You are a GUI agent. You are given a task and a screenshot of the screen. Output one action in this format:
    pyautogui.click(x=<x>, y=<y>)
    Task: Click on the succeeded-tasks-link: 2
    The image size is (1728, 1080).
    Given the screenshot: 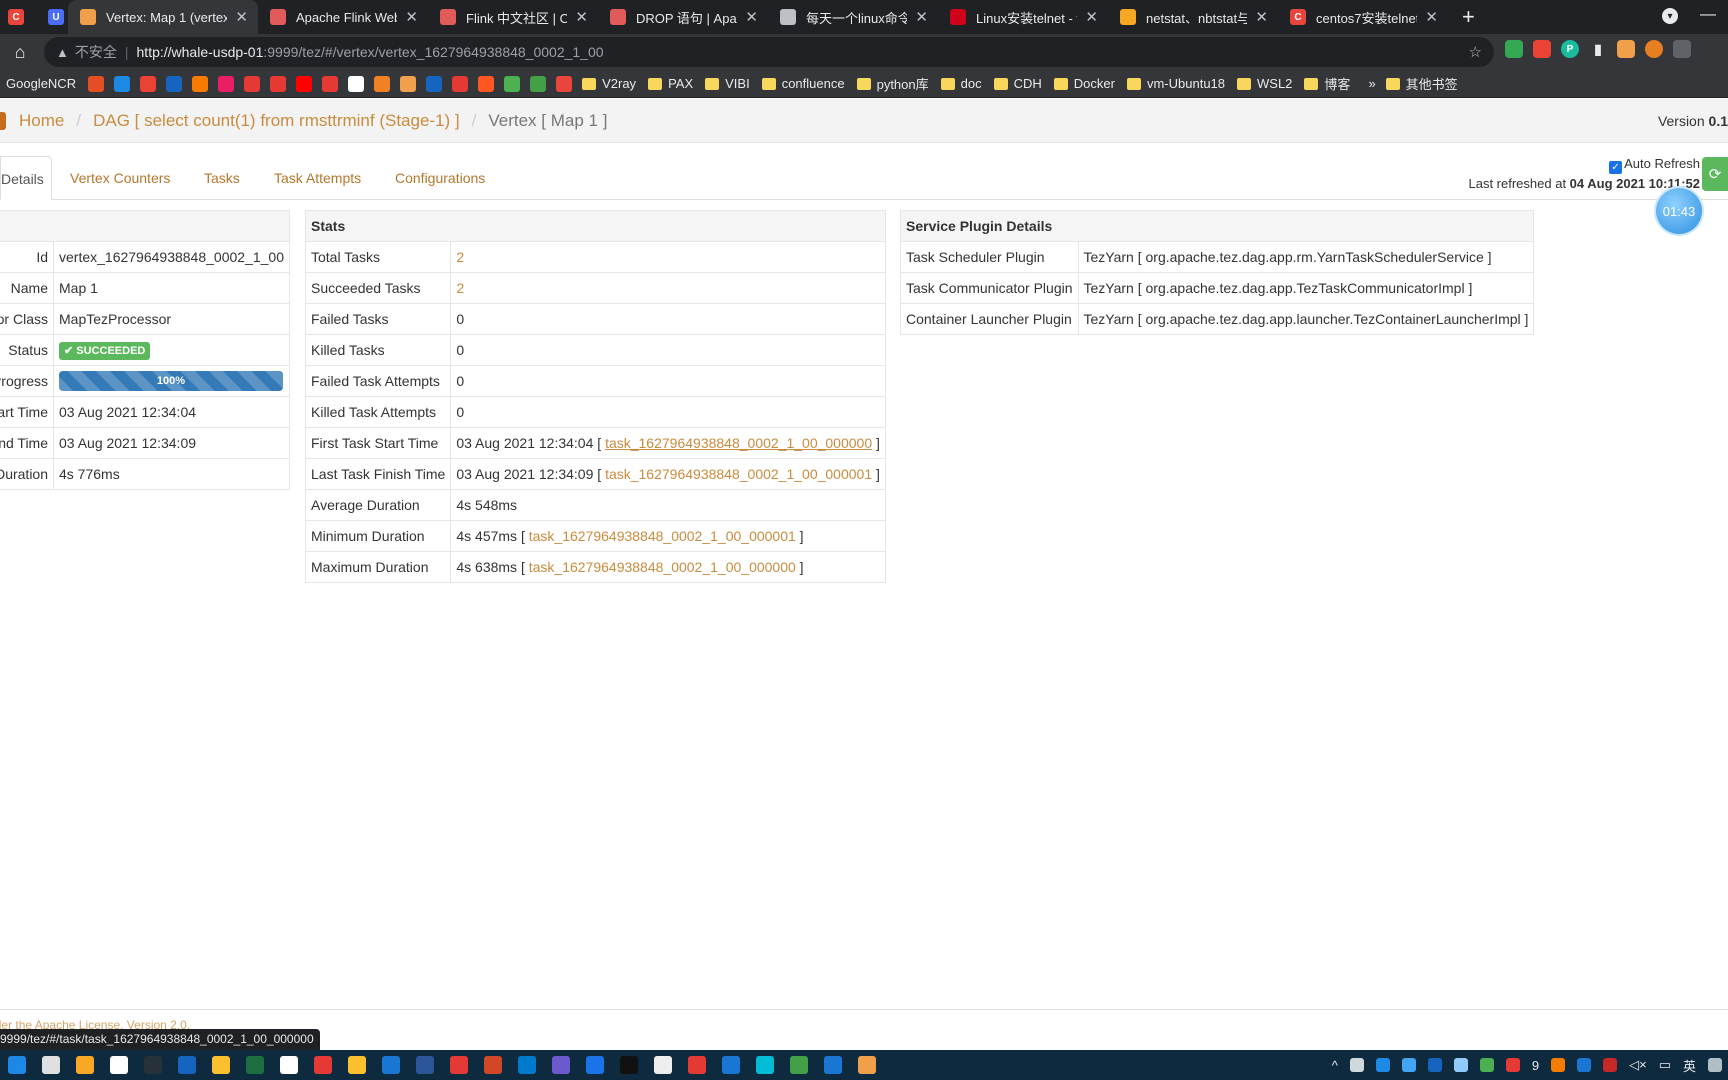 What is the action you would take?
    pyautogui.click(x=460, y=288)
    